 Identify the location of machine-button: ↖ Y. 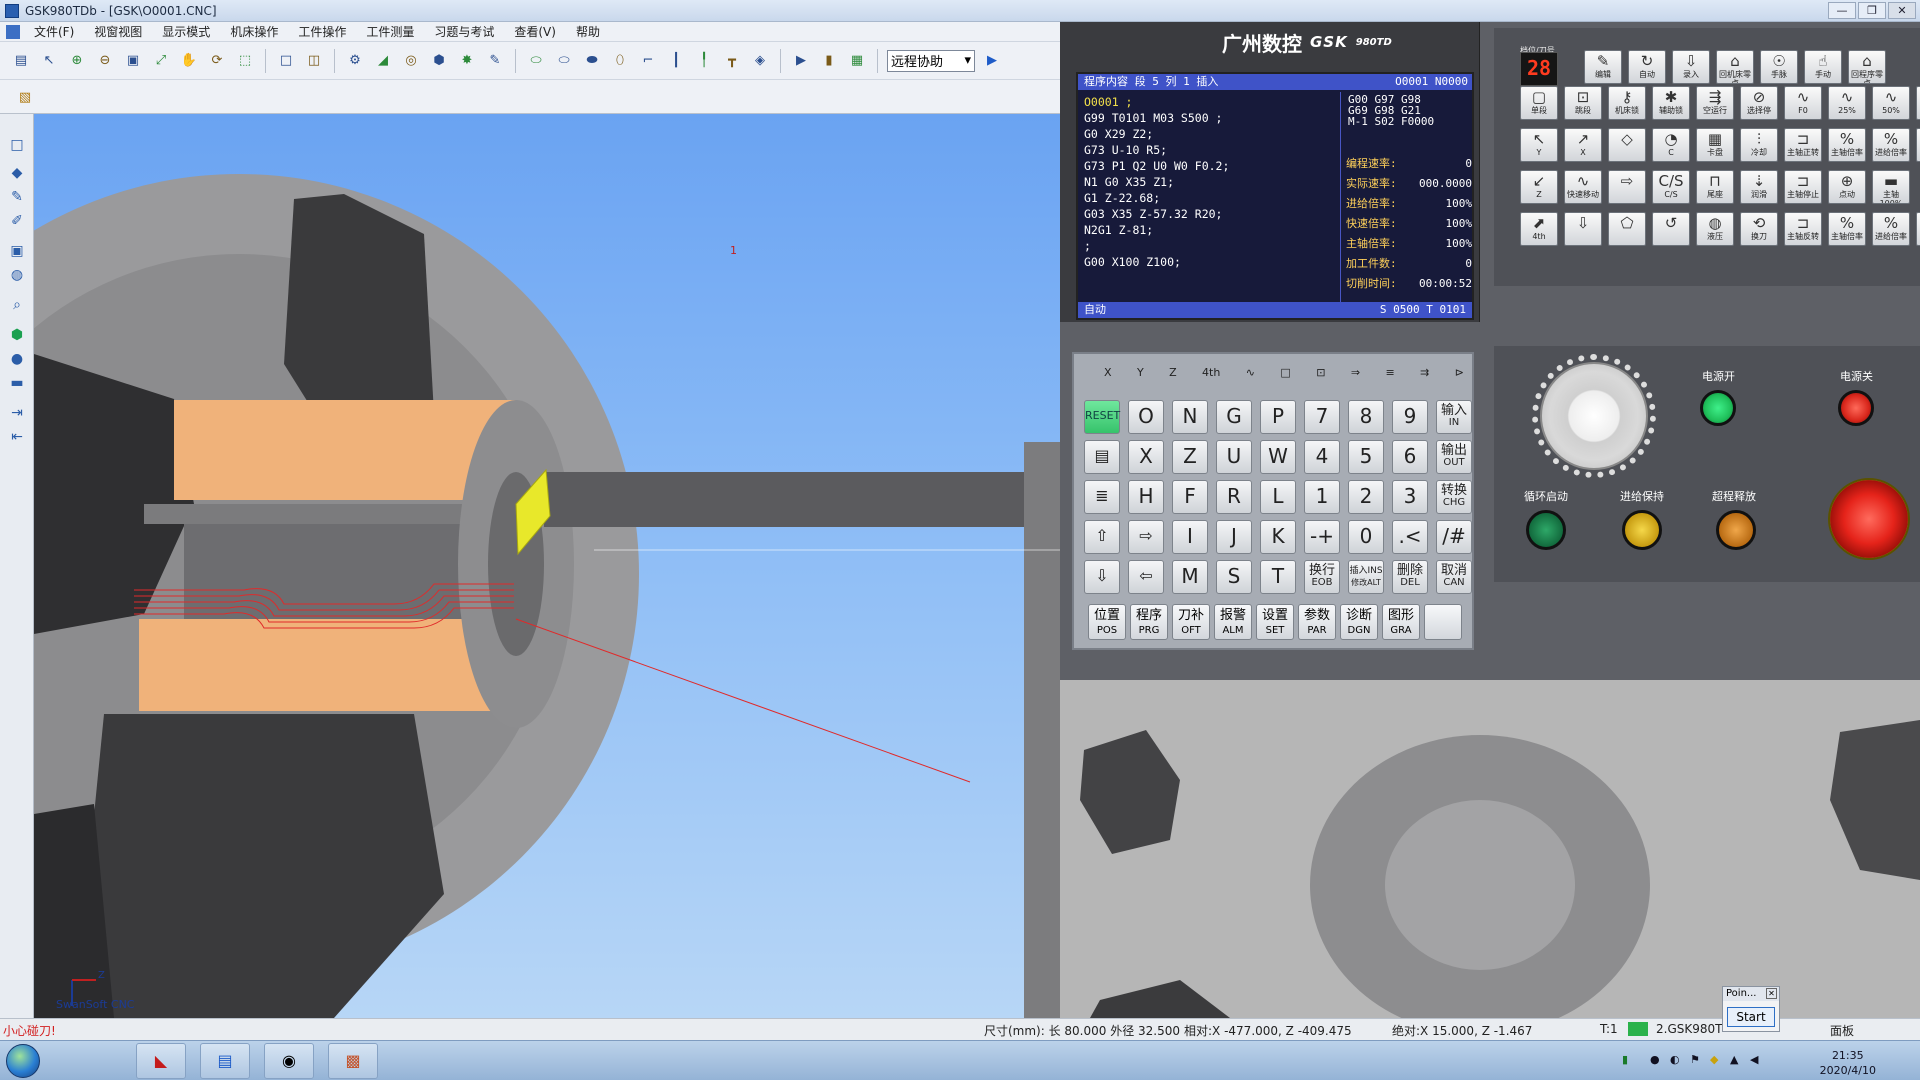
(1539, 145).